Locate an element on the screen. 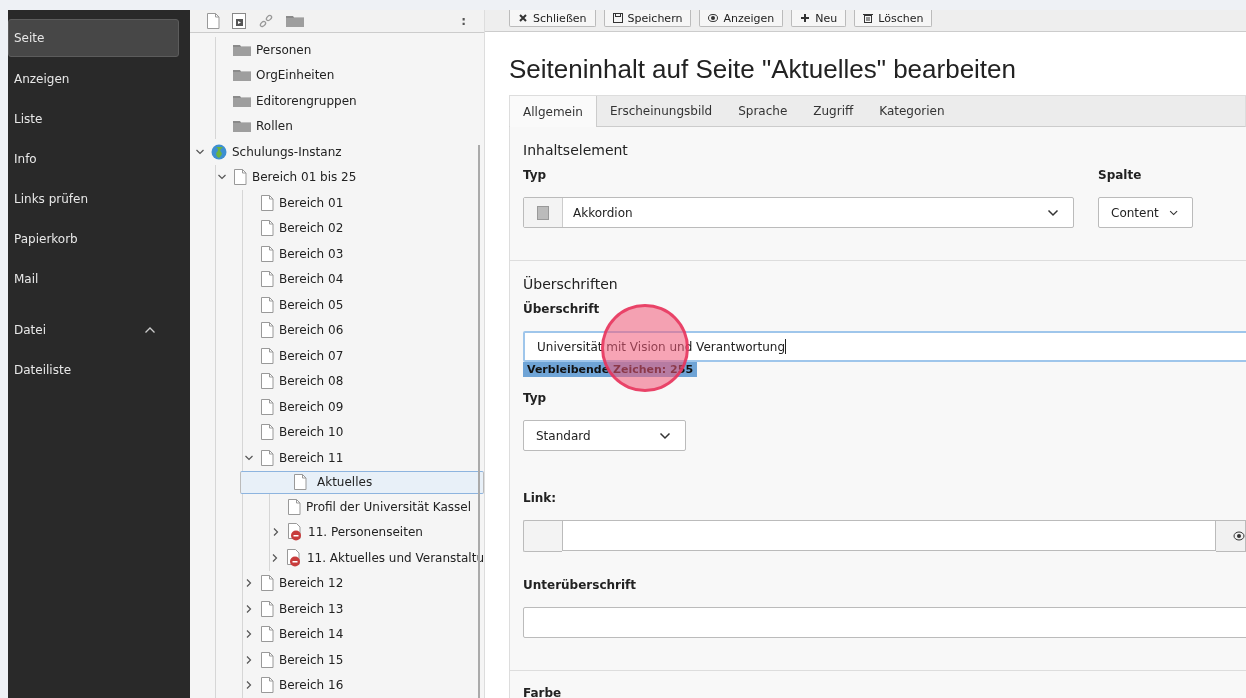 The height and width of the screenshot is (698, 1246). tree-item: Aktuelles is located at coordinates (362, 482).